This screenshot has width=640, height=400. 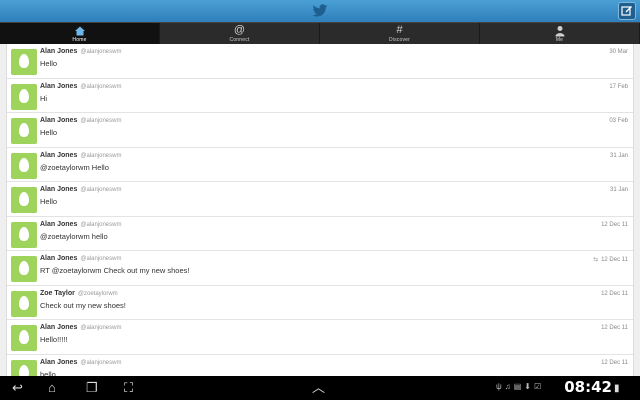 What do you see at coordinates (320, 130) in the screenshot?
I see `tweet-row: Alan Jones @alanjoneswm Hello 03 Feb` at bounding box center [320, 130].